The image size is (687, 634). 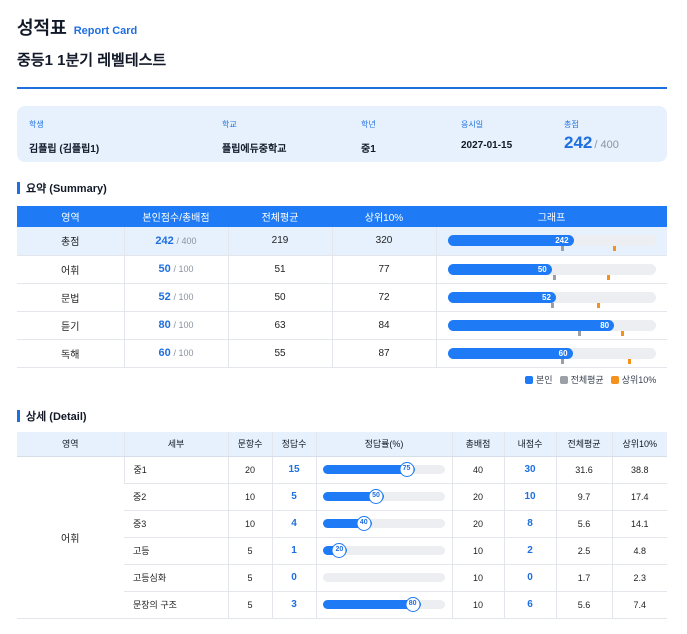 What do you see at coordinates (583, 578) in the screenshot?
I see `average-points: 1.7` at bounding box center [583, 578].